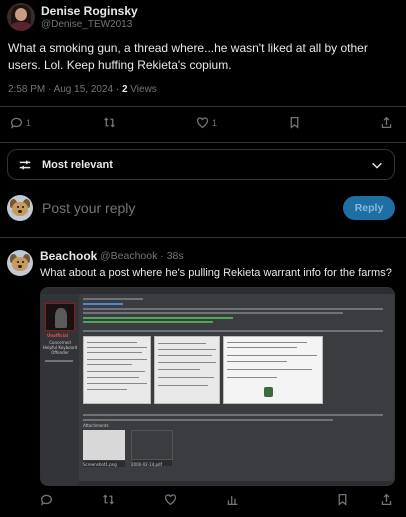  Describe the element at coordinates (60, 317) in the screenshot. I see `image-user-avatar` at that location.